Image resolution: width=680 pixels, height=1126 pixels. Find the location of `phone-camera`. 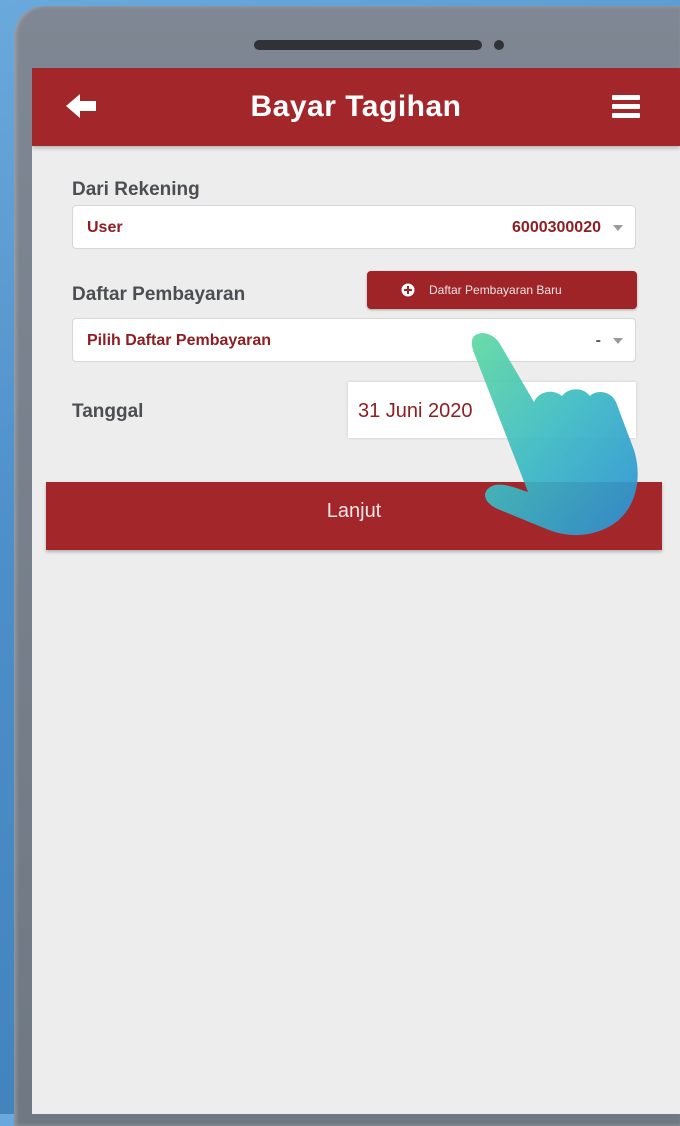

phone-camera is located at coordinates (499, 45).